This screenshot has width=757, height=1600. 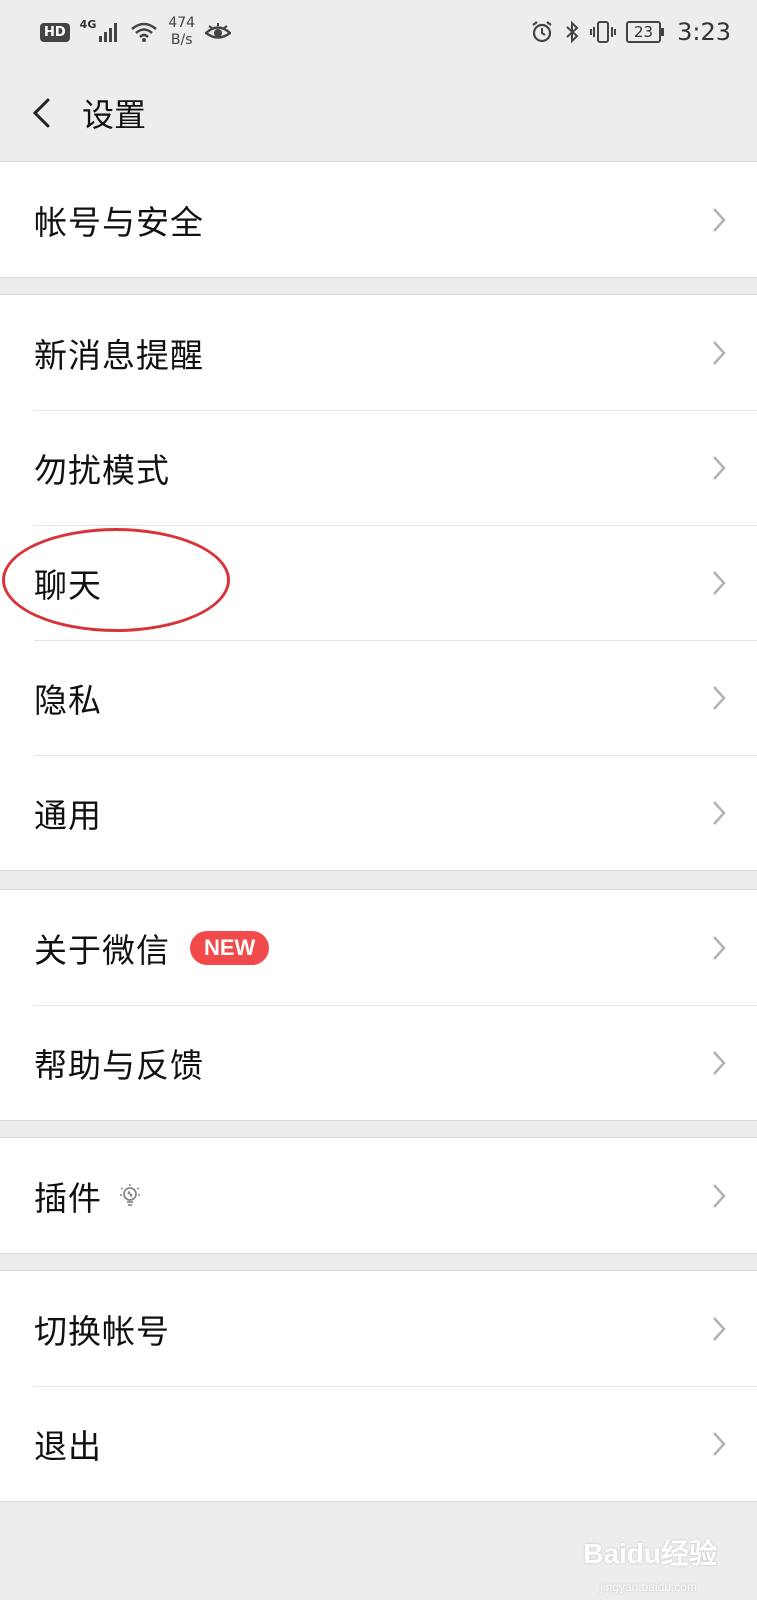 What do you see at coordinates (230, 947) in the screenshot?
I see `new-badge: NEW` at bounding box center [230, 947].